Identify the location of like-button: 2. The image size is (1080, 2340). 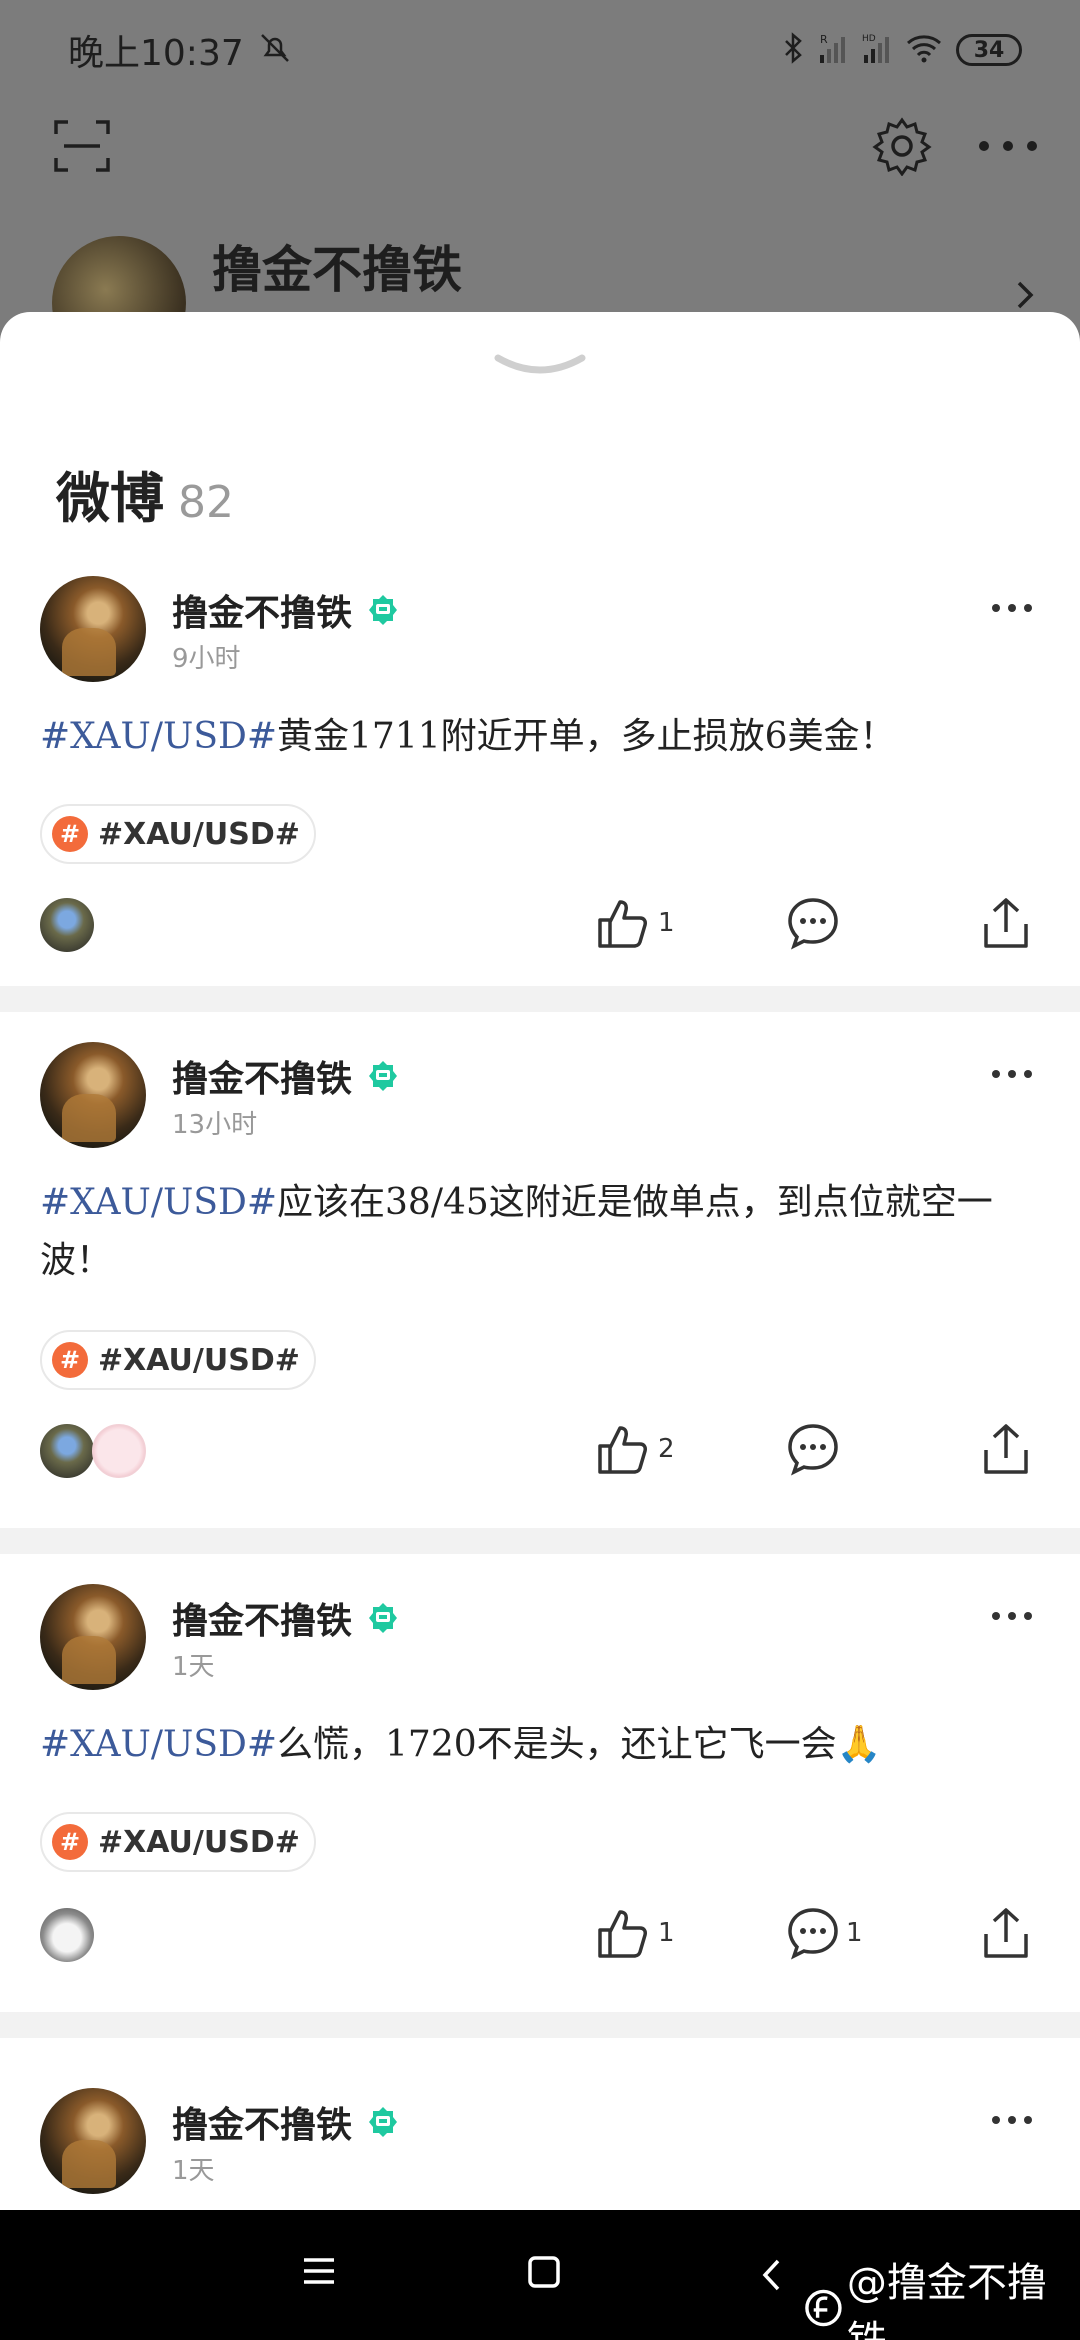
(634, 1449).